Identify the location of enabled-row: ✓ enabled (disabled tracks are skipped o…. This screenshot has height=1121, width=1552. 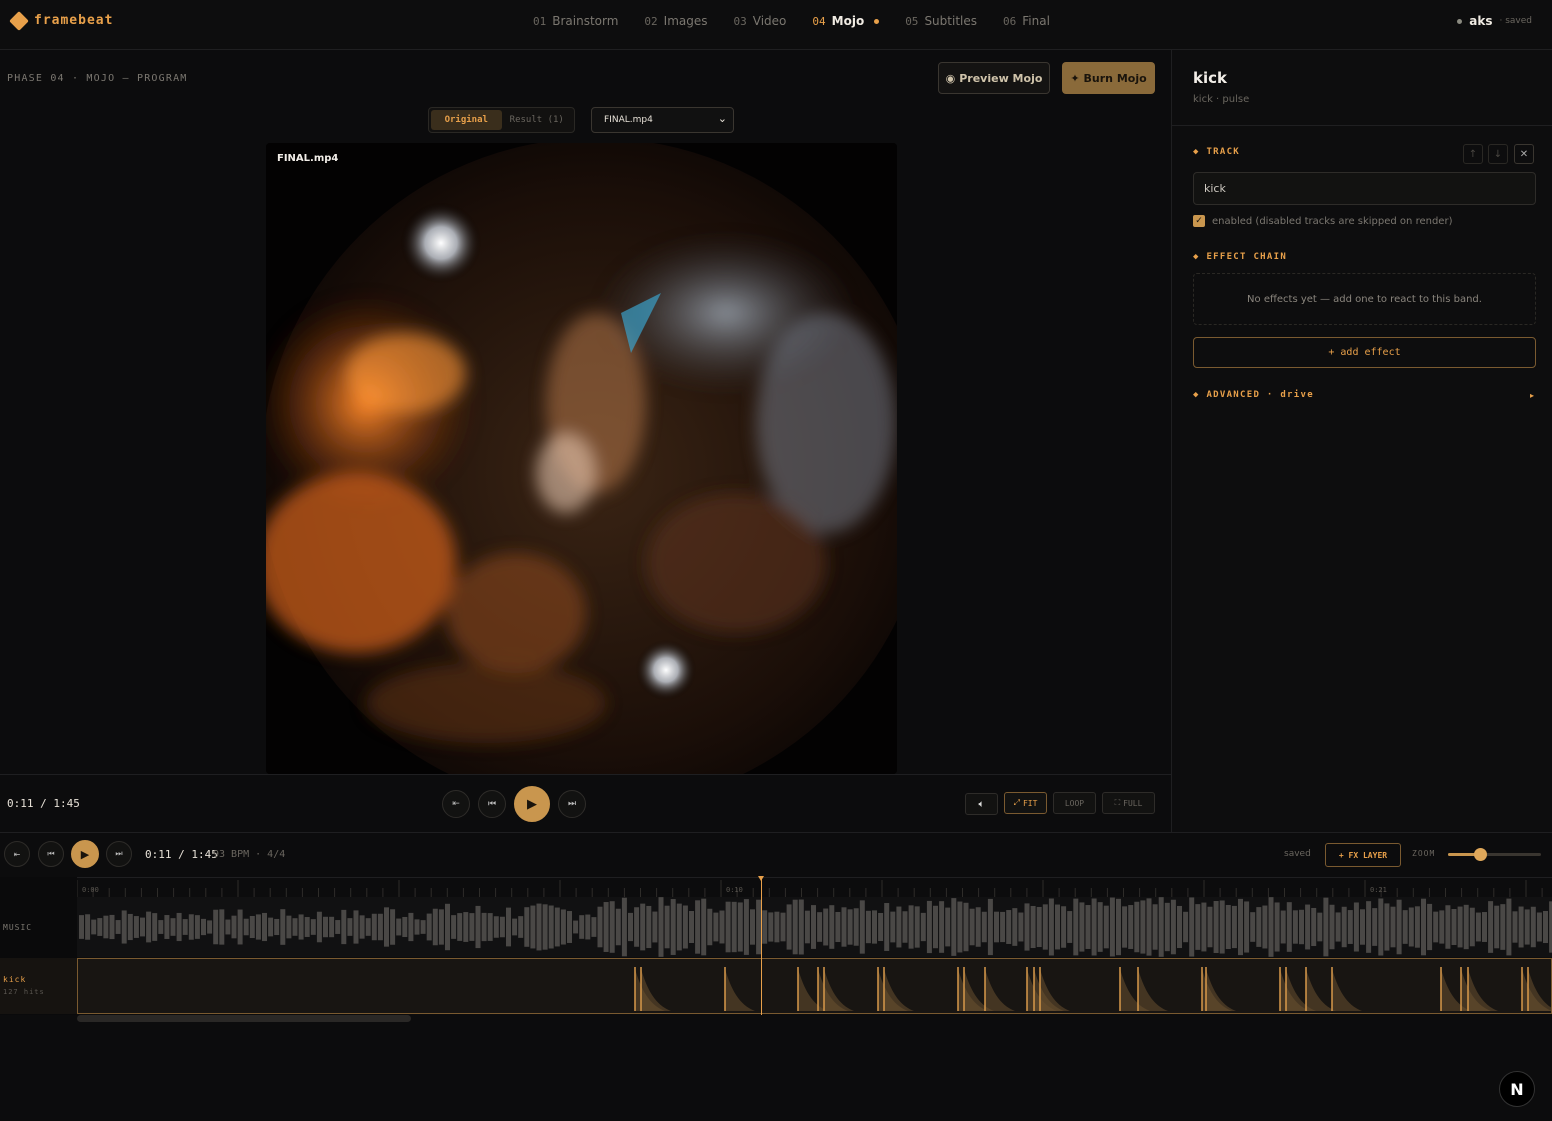
(1322, 221).